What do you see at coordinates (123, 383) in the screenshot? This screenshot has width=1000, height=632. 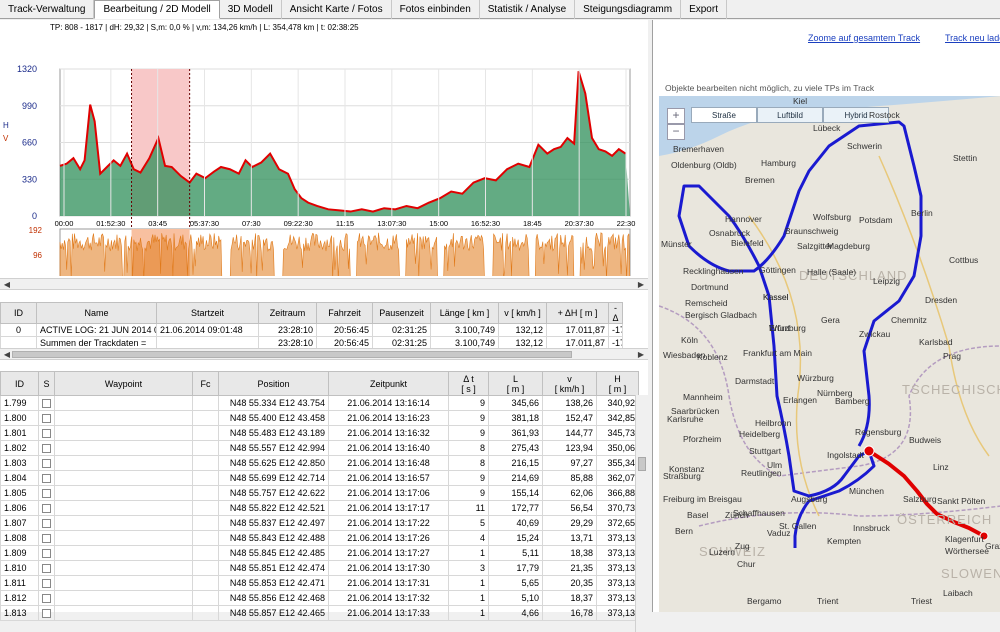 I see `wp-col-header: Waypoint` at bounding box center [123, 383].